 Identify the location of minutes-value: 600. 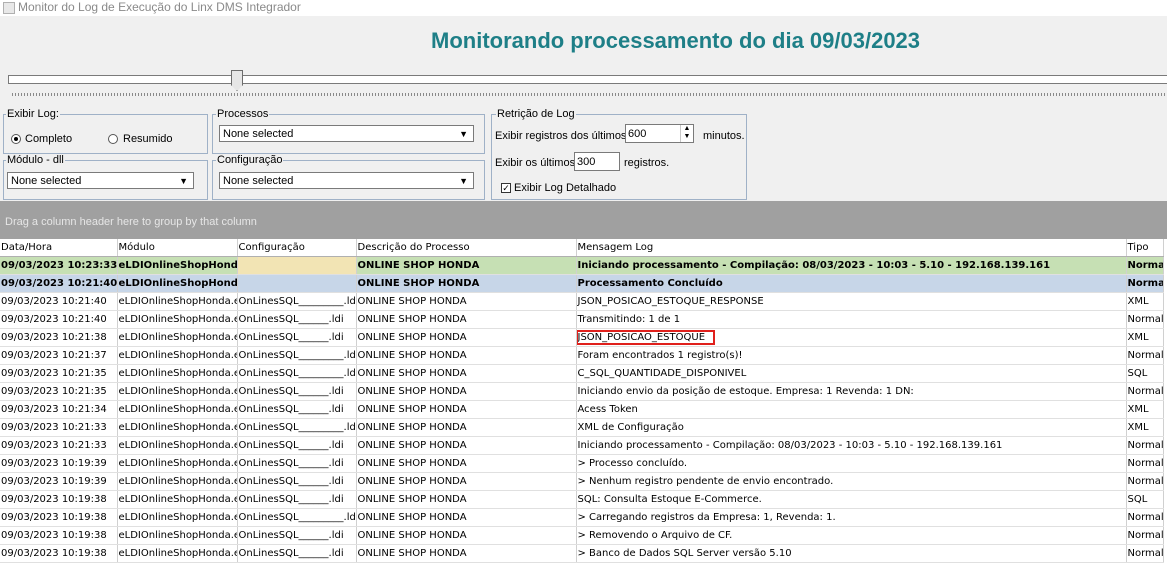
(637, 134).